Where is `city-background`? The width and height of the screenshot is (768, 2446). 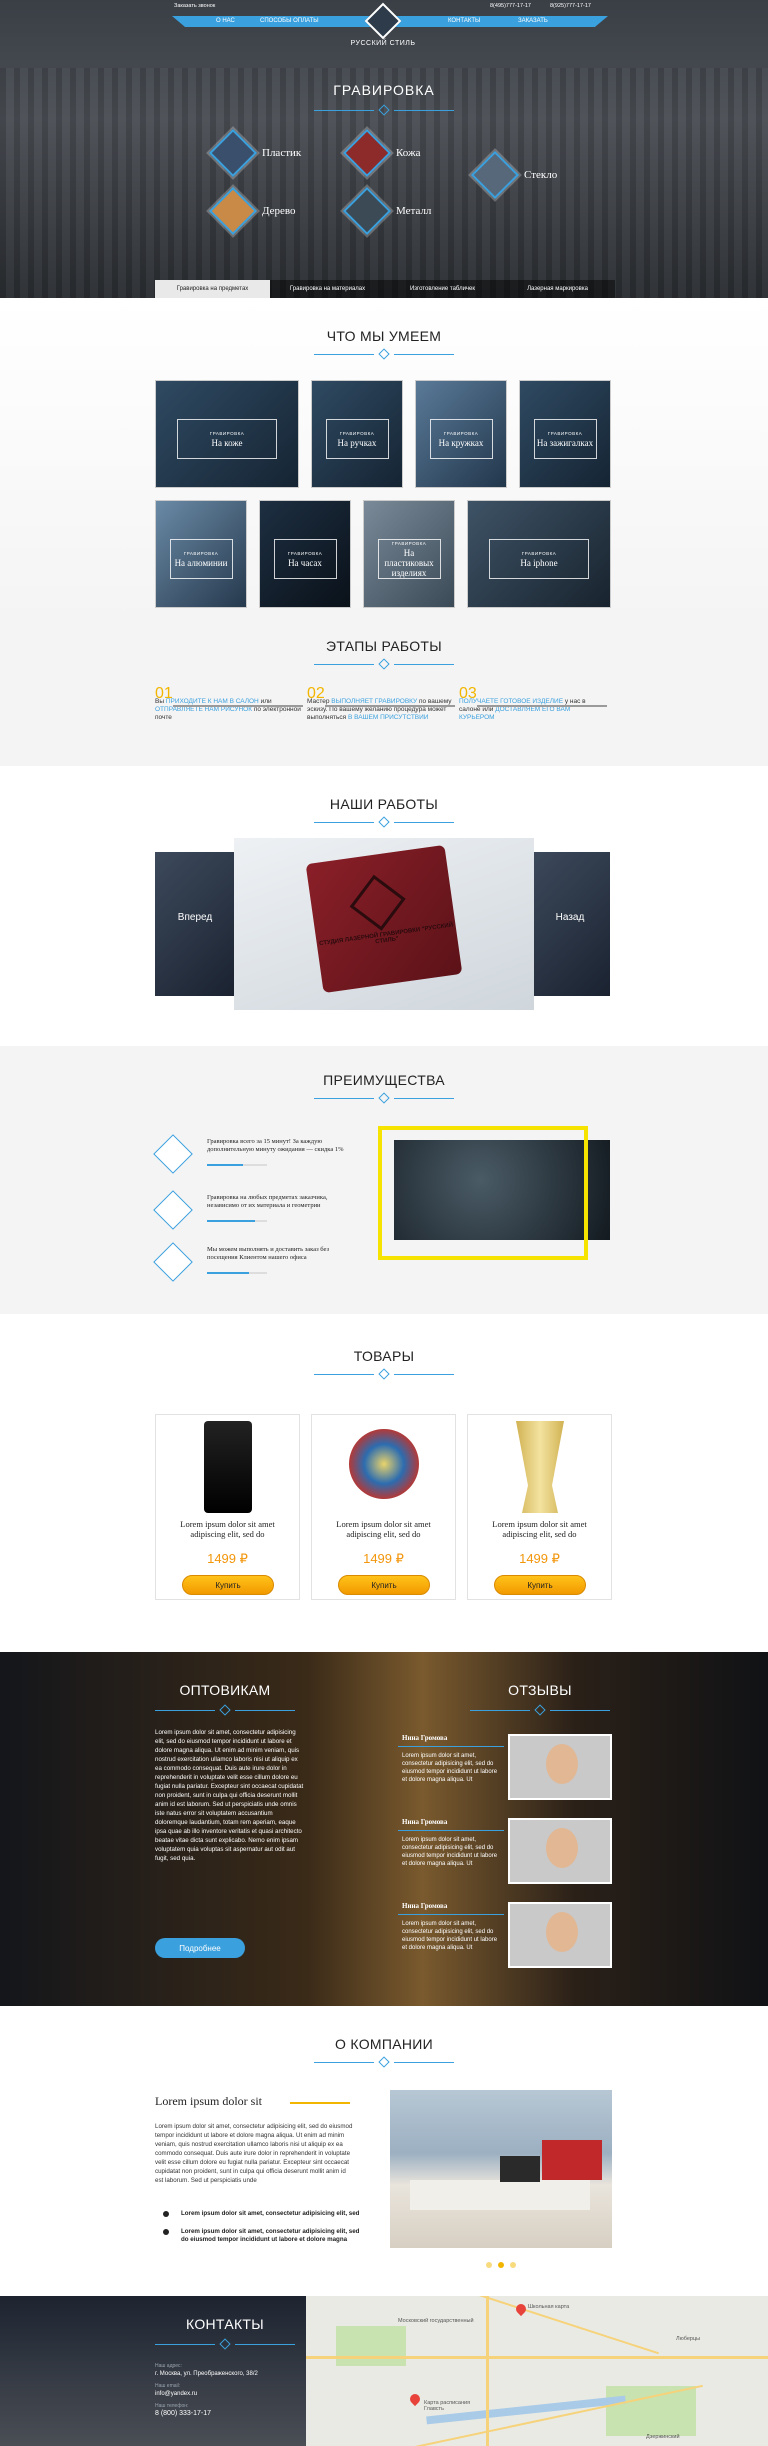
city-background is located at coordinates (384, 183).